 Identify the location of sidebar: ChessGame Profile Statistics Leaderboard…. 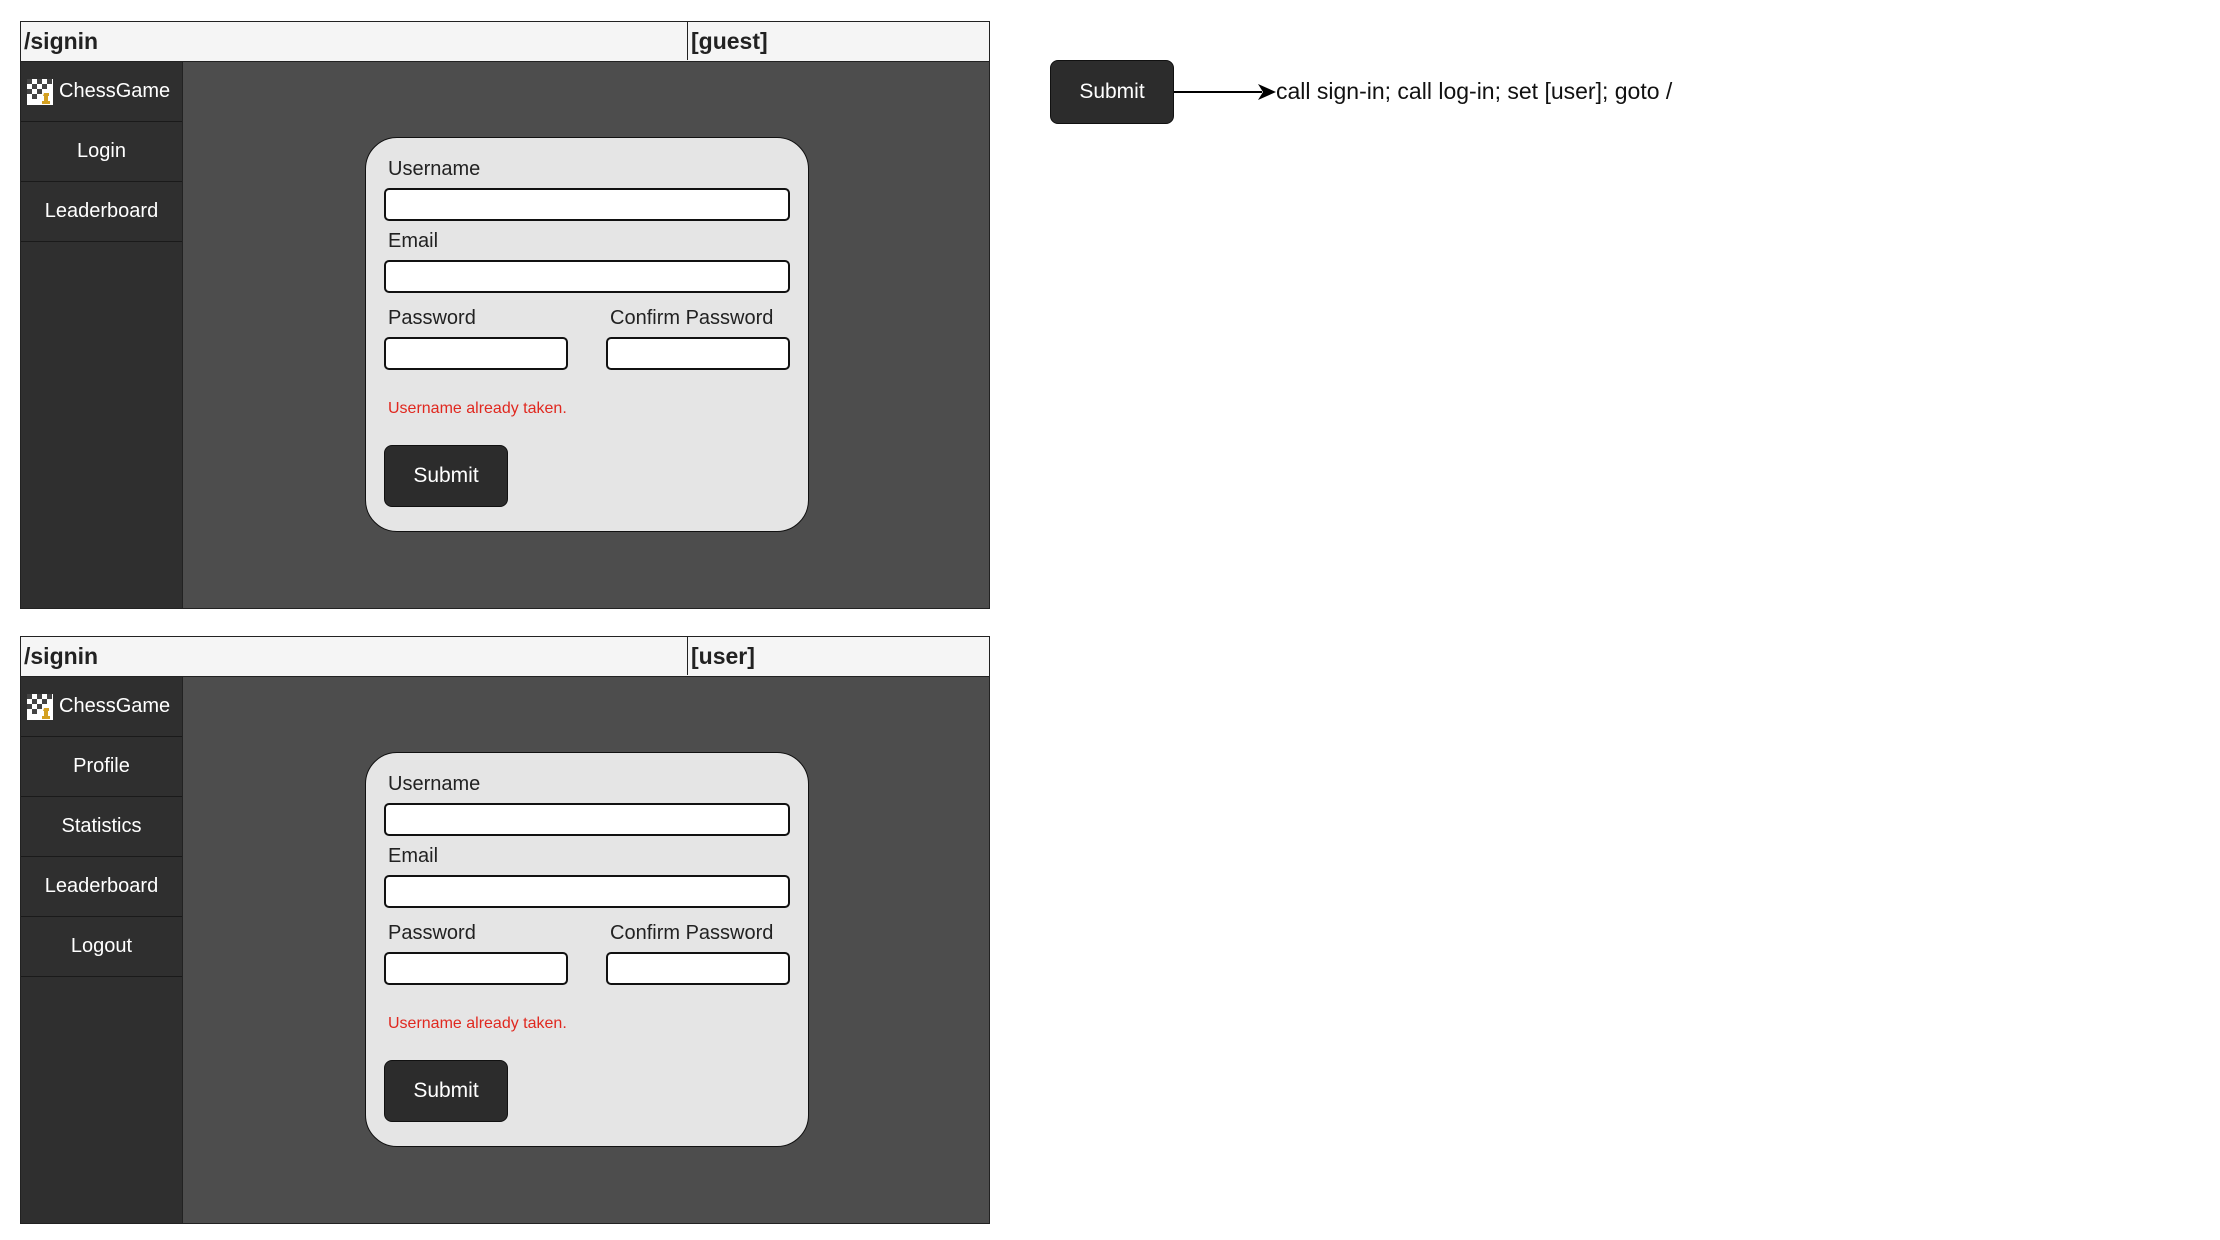
(102, 950).